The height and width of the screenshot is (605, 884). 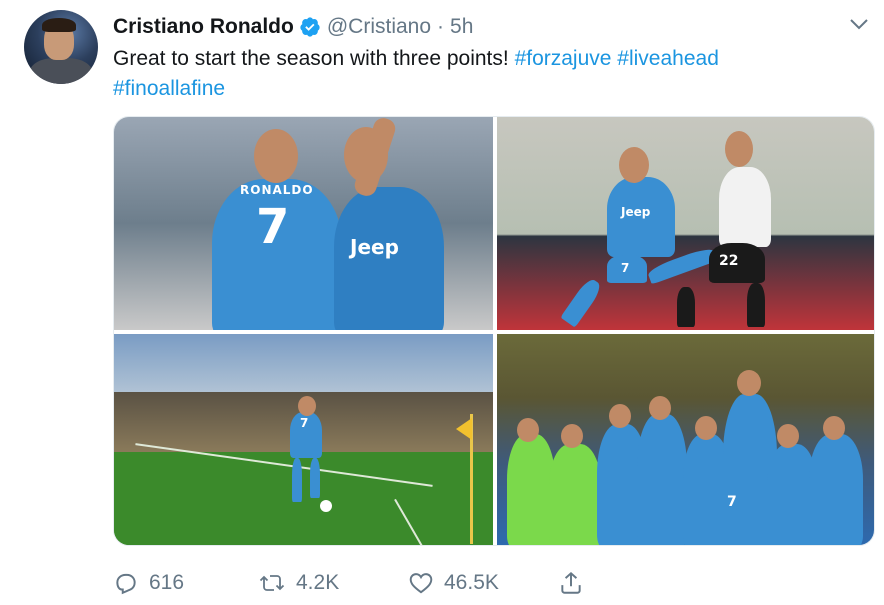 I want to click on hashtag-finoallafine: #finoallafine, so click(x=169, y=88).